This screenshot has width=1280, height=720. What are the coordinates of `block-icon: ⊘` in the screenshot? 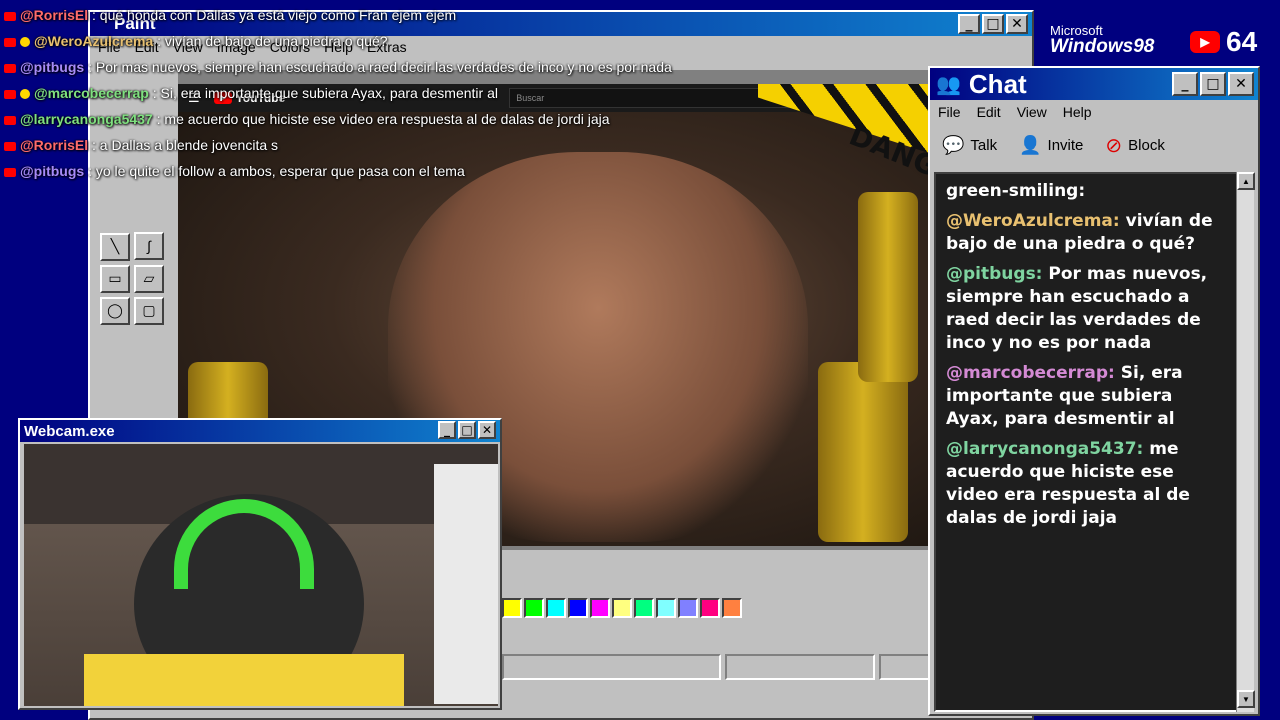 It's located at (1114, 145).